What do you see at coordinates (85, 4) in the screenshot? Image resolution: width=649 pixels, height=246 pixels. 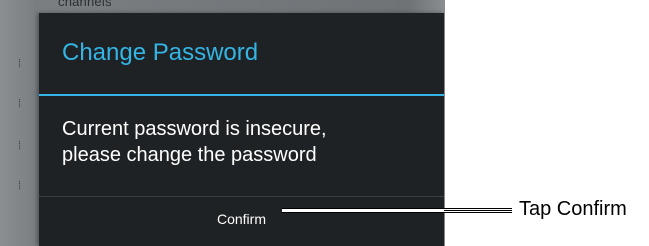 I see `background-text: channels` at bounding box center [85, 4].